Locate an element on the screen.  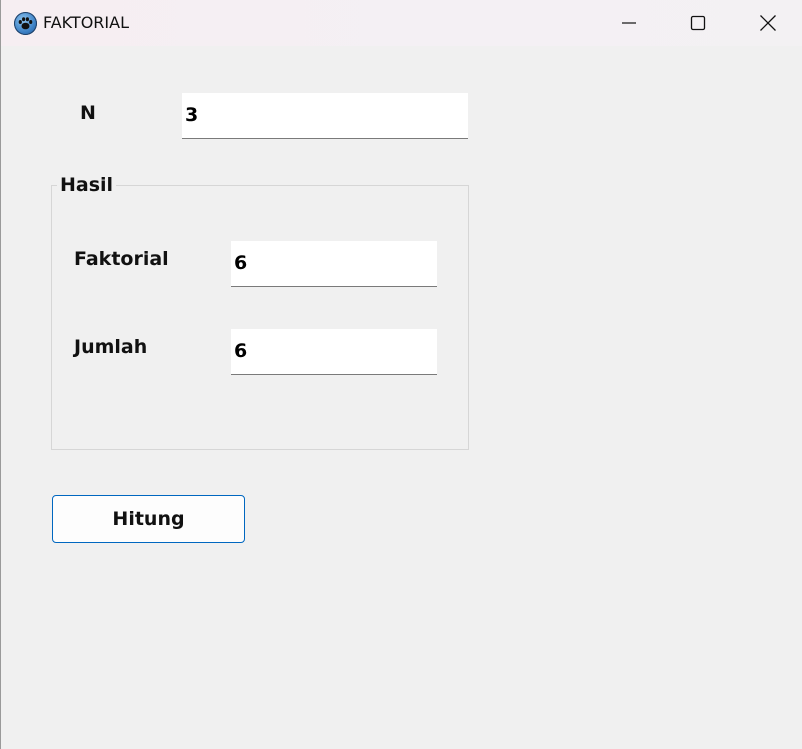
minimize-icon is located at coordinates (629, 23).